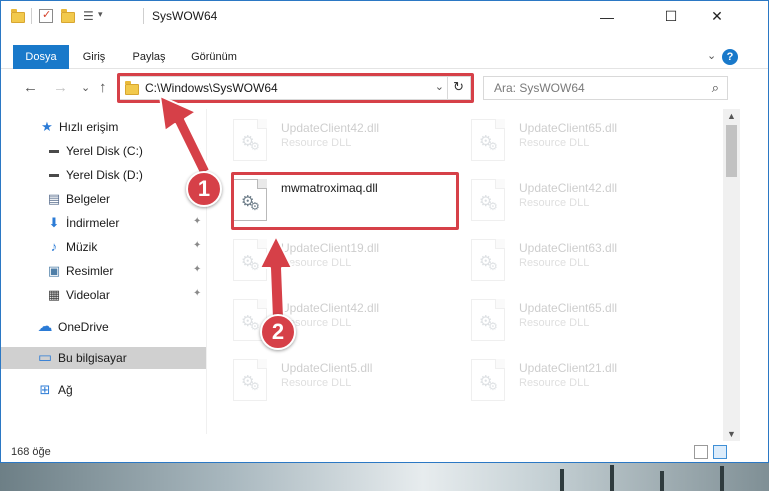 This screenshot has height=491, width=769. I want to click on view-options-icon: ☰, so click(90, 16).